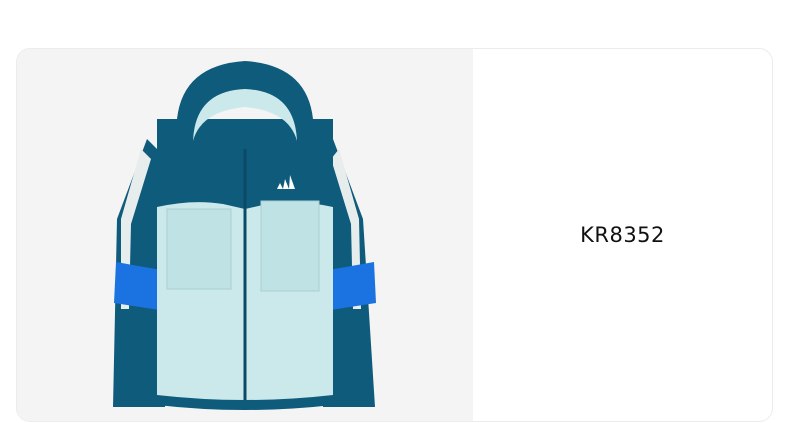  What do you see at coordinates (199, 249) in the screenshot?
I see `left-pocket` at bounding box center [199, 249].